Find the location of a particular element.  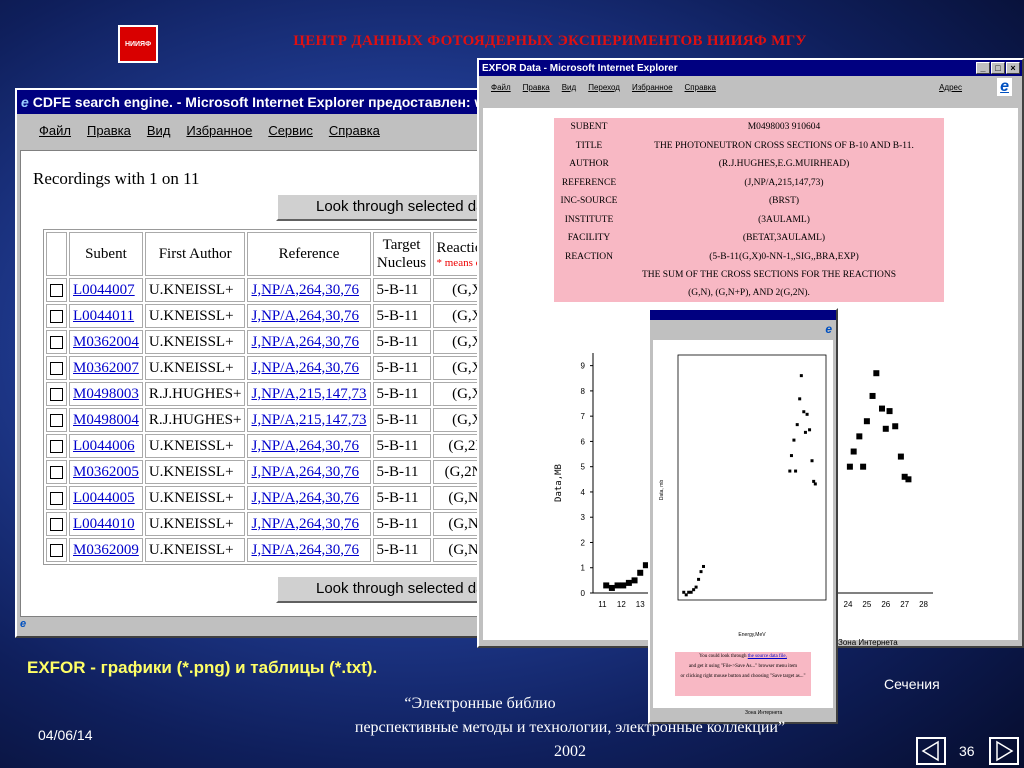

subent-link: M0362004 is located at coordinates (106, 342).